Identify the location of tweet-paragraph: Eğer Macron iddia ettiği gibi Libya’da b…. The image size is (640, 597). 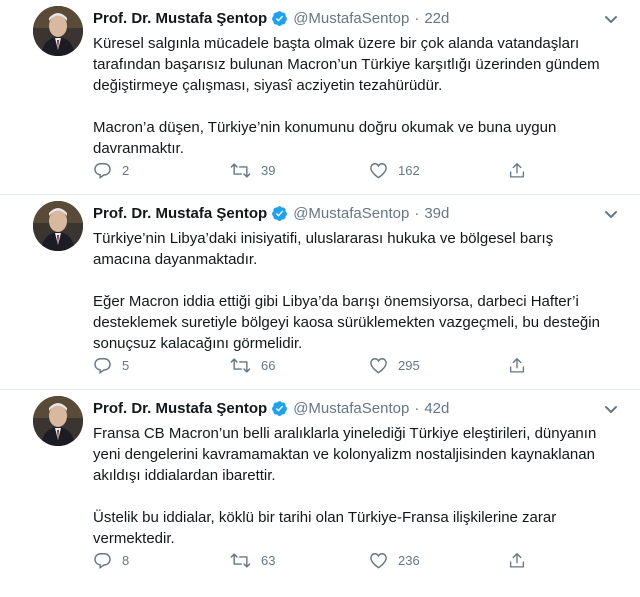
(346, 322).